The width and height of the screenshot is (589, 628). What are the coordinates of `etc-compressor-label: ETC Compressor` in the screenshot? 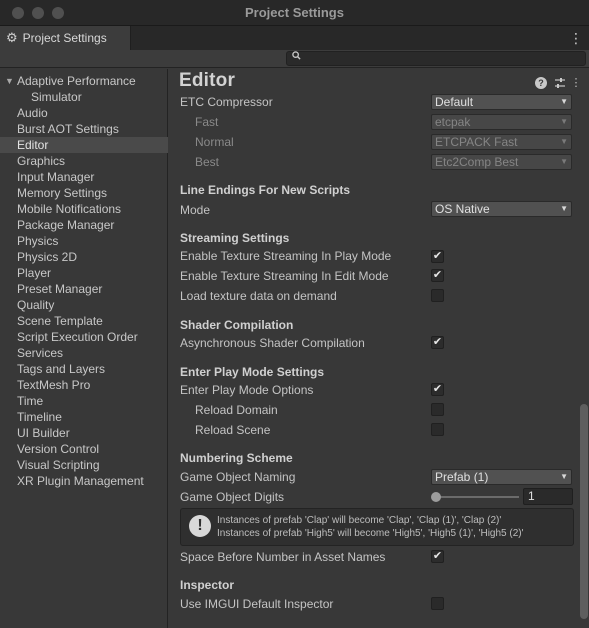 It's located at (226, 102).